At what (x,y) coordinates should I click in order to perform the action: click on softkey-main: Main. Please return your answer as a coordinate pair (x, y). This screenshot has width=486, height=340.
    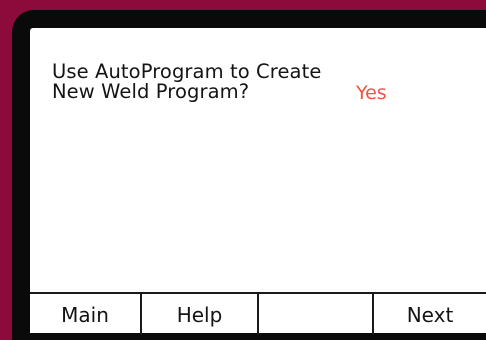
    Looking at the image, I should click on (86, 314).